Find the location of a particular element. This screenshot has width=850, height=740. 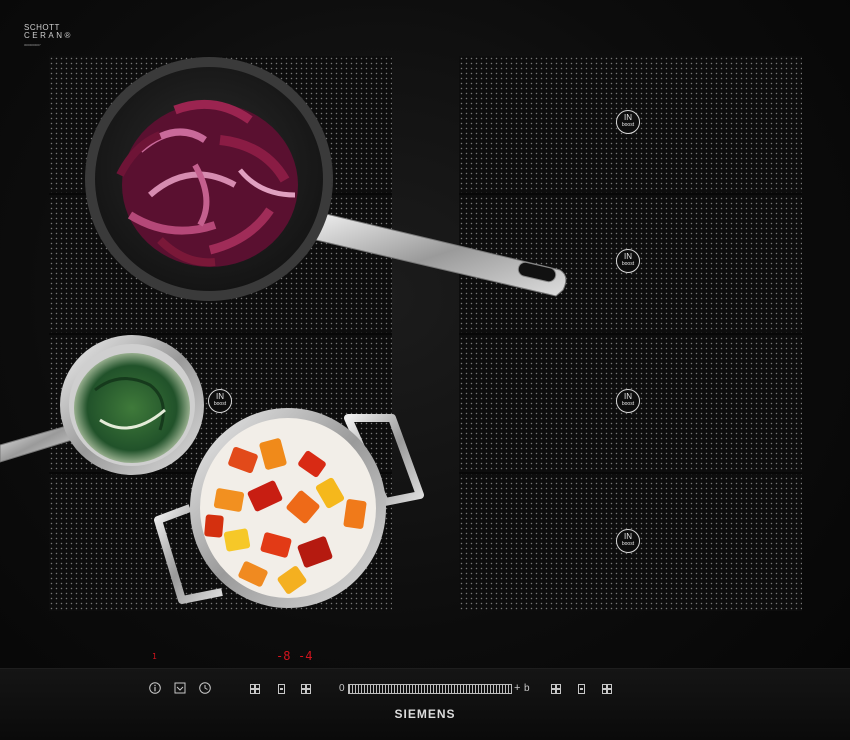

info-icon is located at coordinates (155, 688).